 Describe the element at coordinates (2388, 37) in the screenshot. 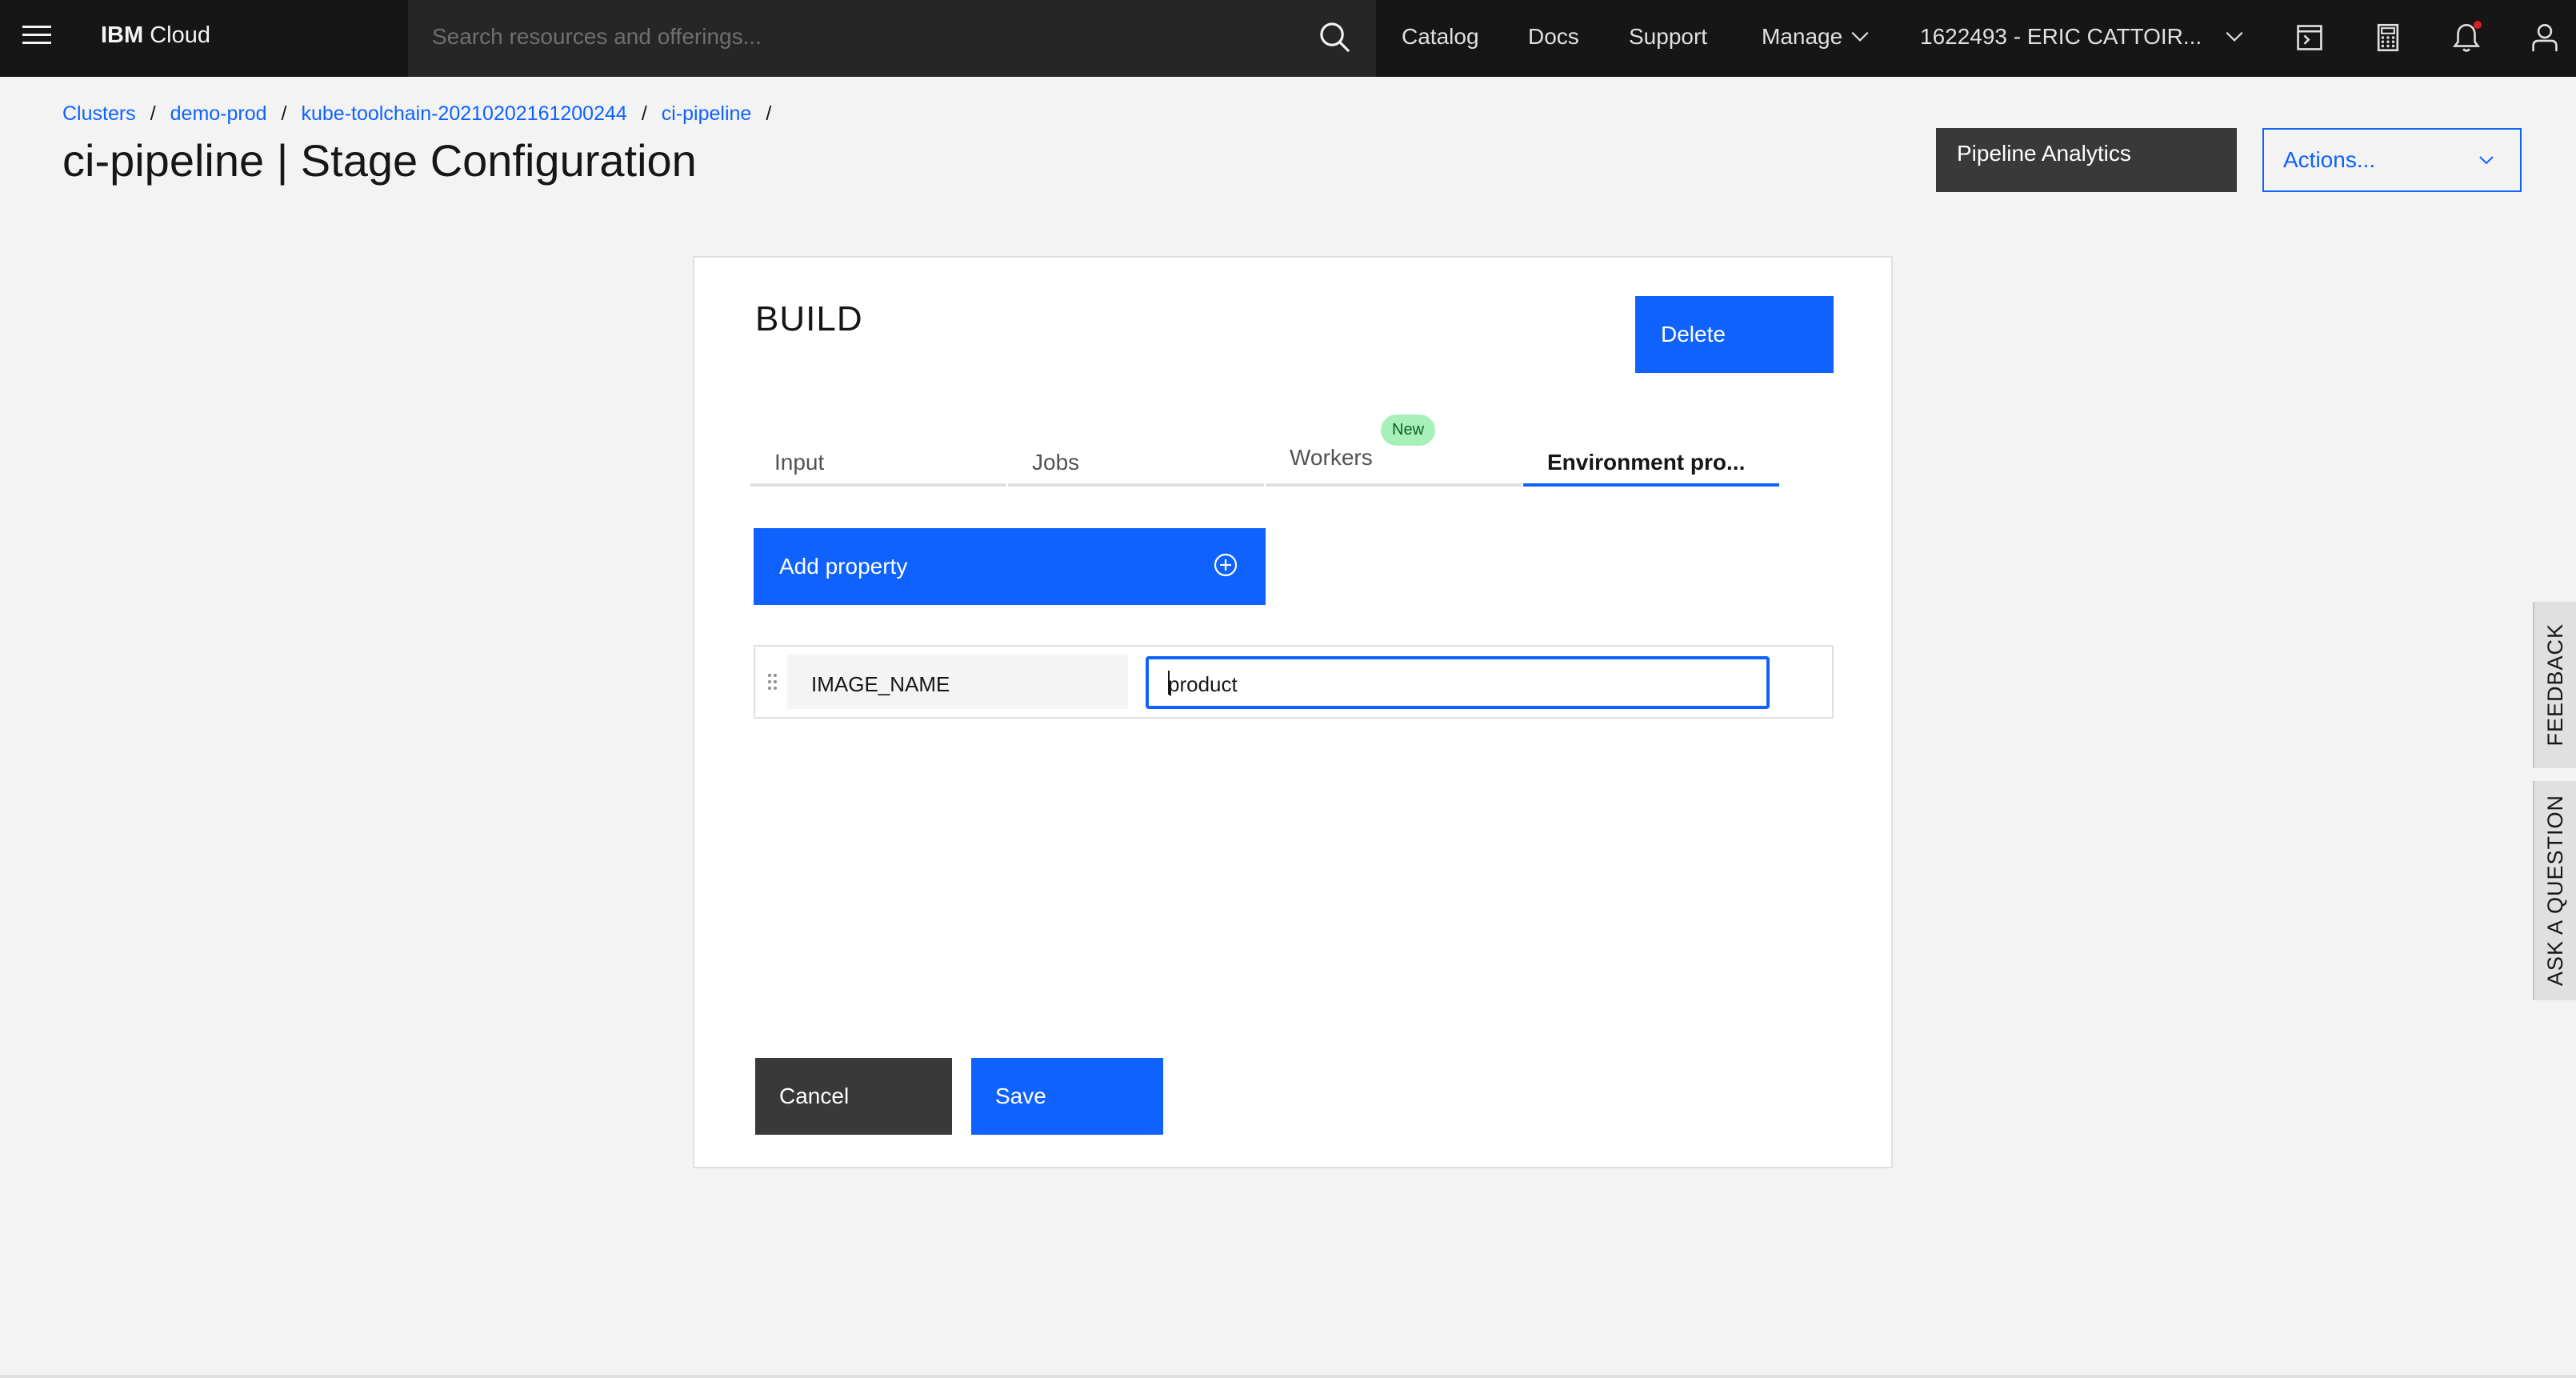

I see `calculator-icon` at that location.